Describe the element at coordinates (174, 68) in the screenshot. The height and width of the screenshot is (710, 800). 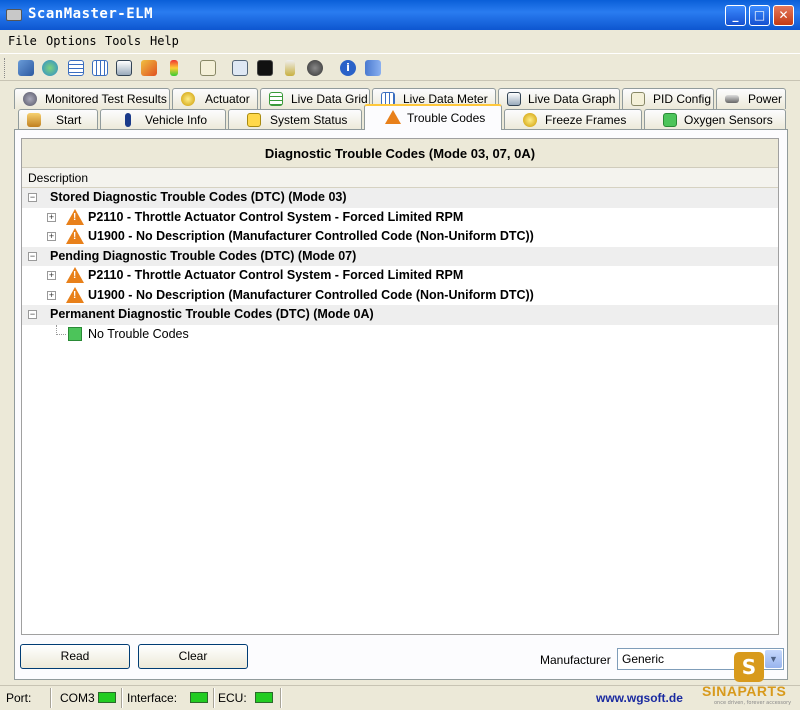
I see `traffic-light-icon` at that location.